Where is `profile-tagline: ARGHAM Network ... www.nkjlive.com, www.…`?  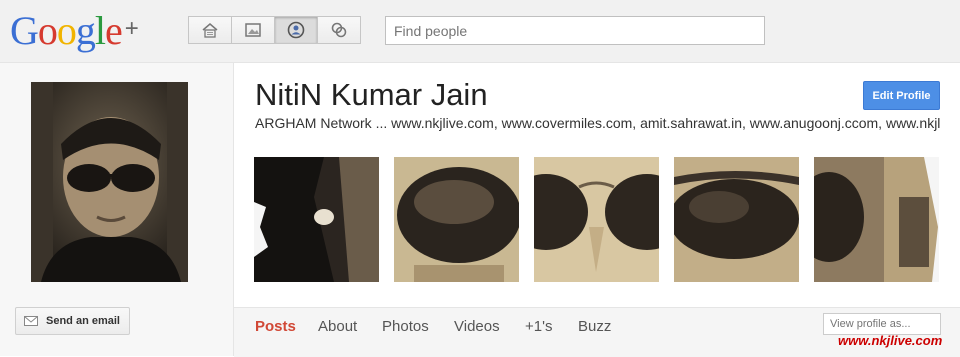 profile-tagline: ARGHAM Network ... www.nkjlive.com, www.… is located at coordinates (597, 123).